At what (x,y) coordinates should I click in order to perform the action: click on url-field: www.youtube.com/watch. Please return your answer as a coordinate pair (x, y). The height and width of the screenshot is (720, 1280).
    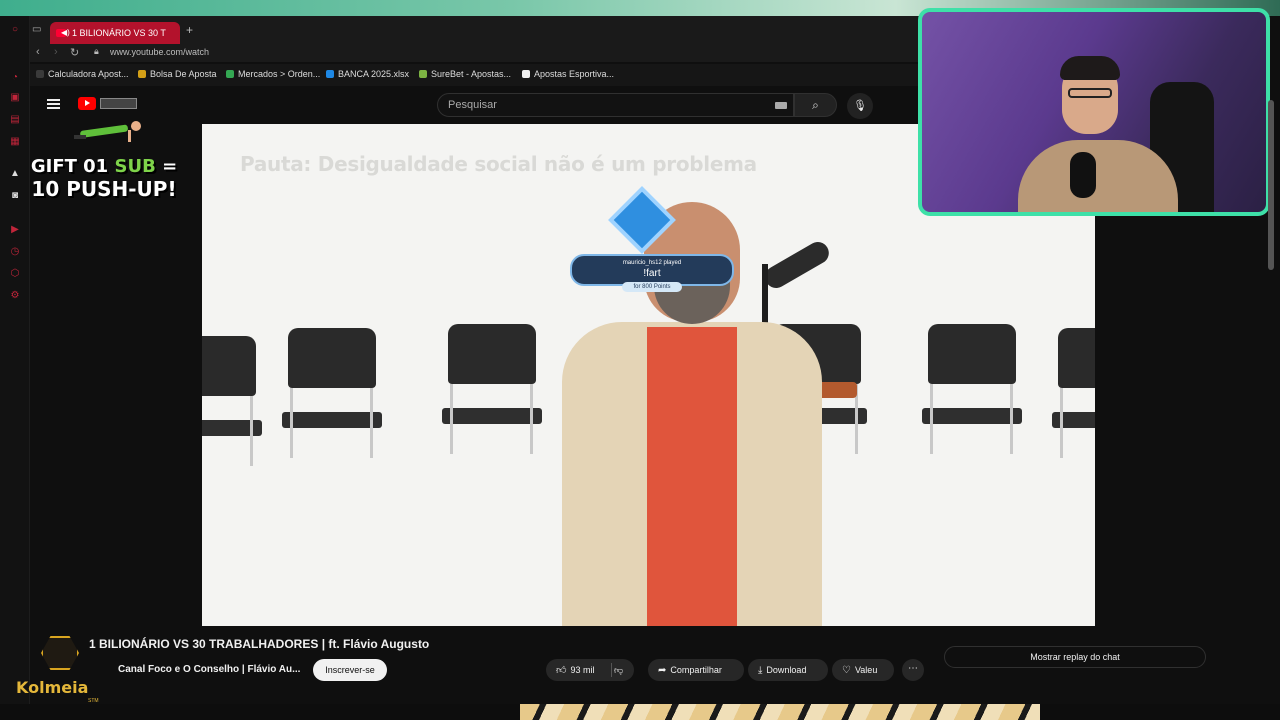
    Looking at the image, I should click on (159, 52).